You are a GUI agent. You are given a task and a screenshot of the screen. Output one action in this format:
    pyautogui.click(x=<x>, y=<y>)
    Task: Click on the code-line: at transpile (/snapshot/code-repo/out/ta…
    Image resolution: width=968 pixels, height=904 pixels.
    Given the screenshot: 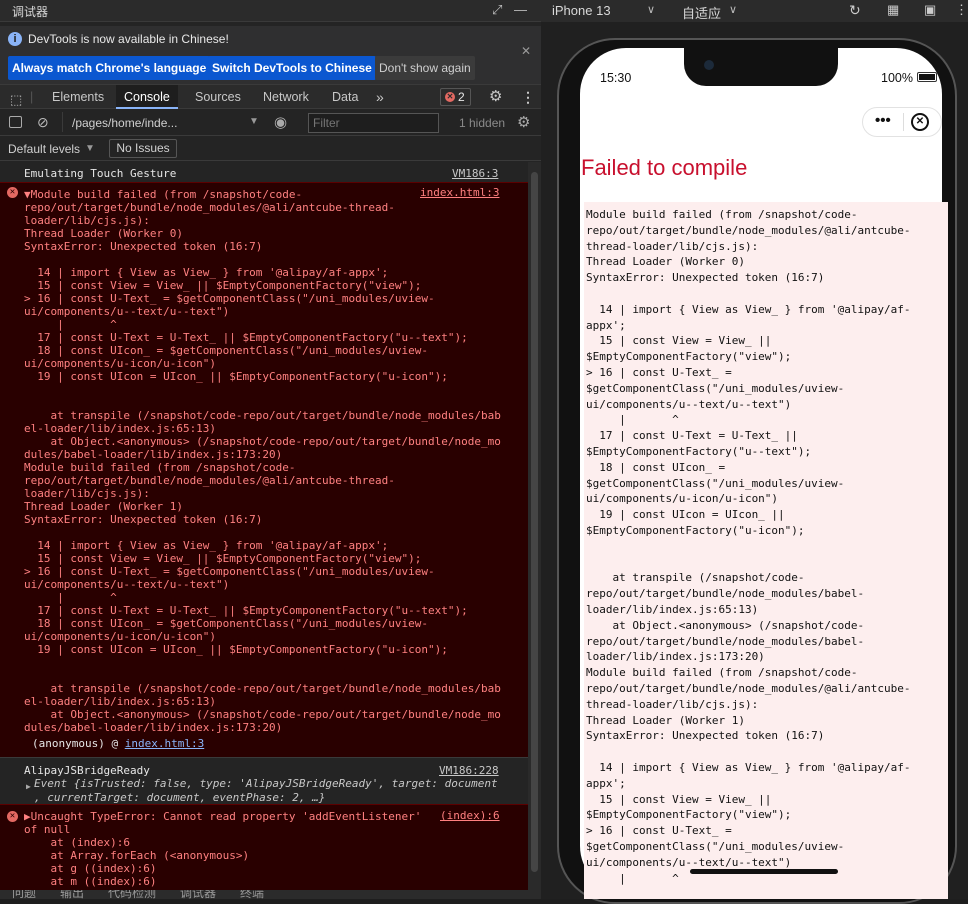 What is the action you would take?
    pyautogui.click(x=262, y=688)
    